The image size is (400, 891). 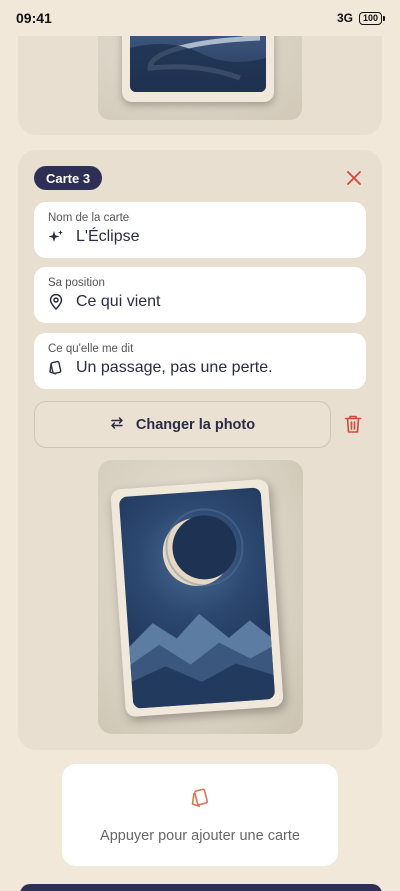 What do you see at coordinates (200, 815) in the screenshot?
I see `add-card-button: Appuyer pour ajouter une carte` at bounding box center [200, 815].